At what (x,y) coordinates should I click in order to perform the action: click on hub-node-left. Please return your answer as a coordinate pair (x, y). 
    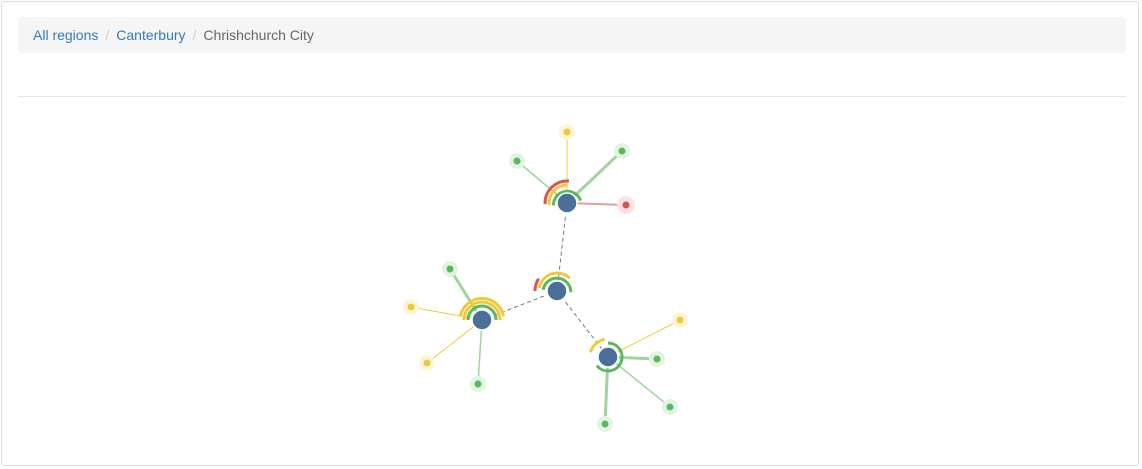
    Looking at the image, I should click on (482, 320).